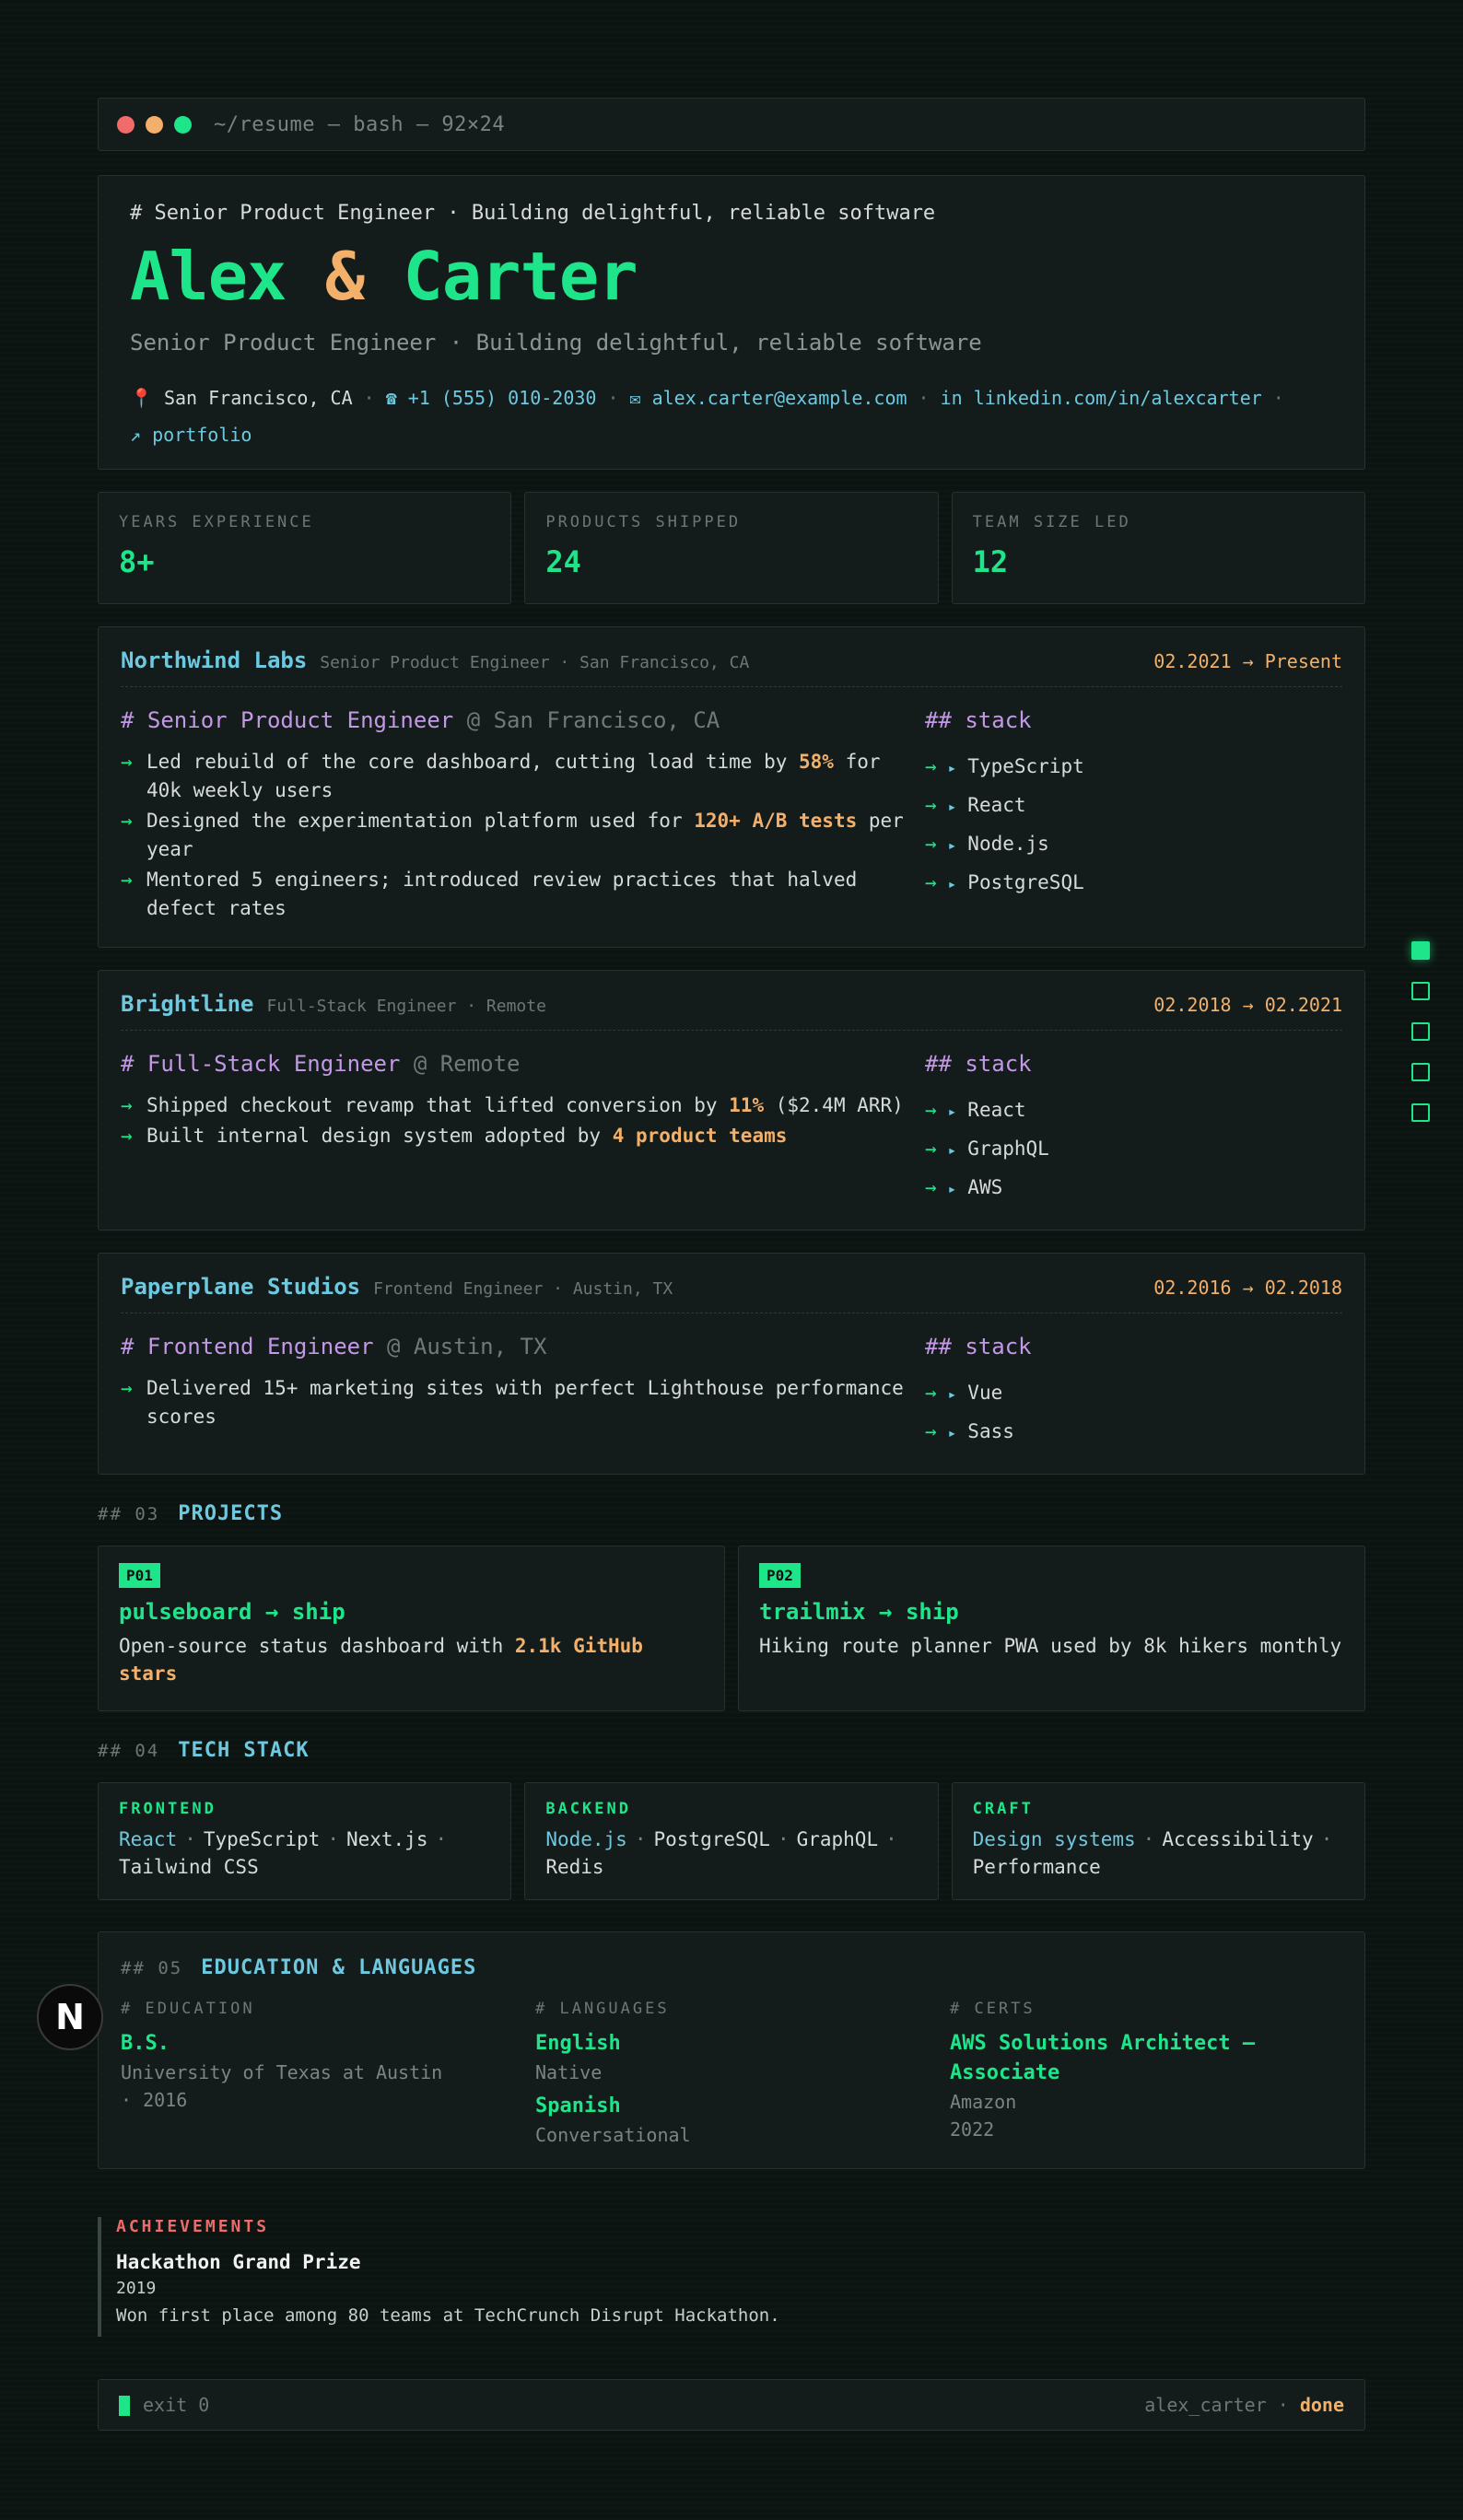 This screenshot has width=1463, height=2520. What do you see at coordinates (232, 1612) in the screenshot?
I see `project-name: pulseboard → ship` at bounding box center [232, 1612].